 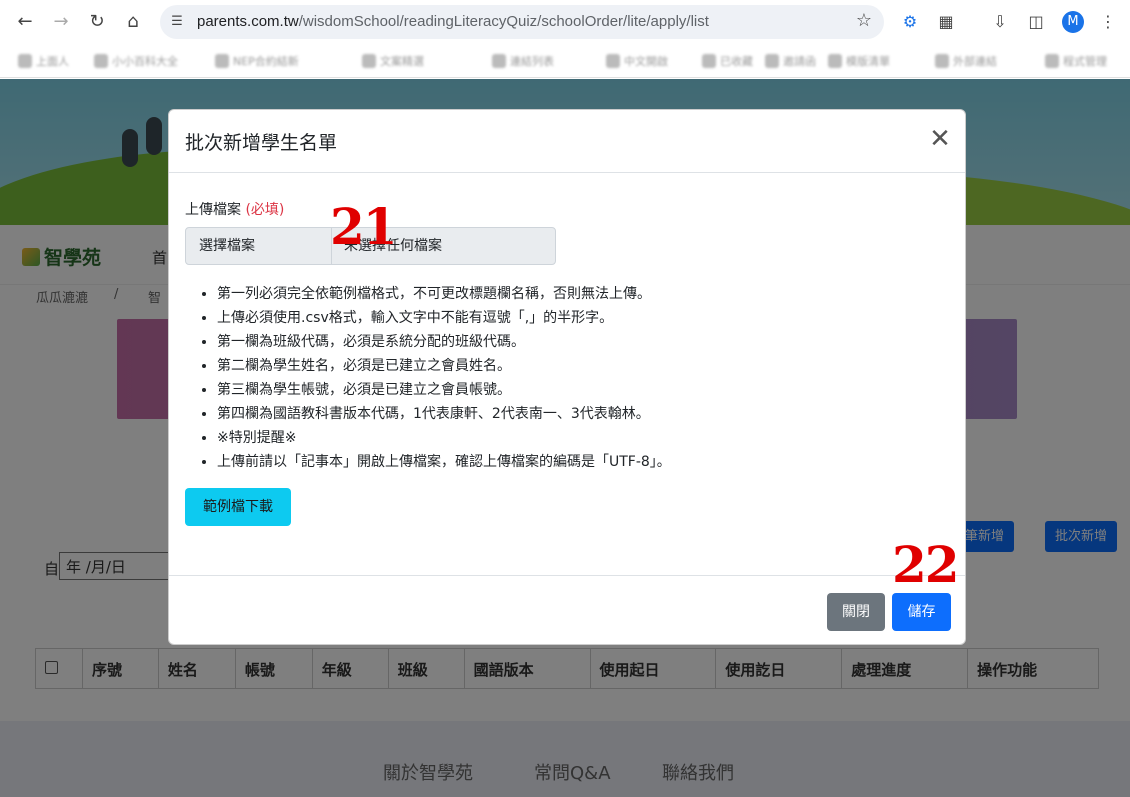 What do you see at coordinates (567, 609) in the screenshot?
I see `modal-footer: 關閉 儲存` at bounding box center [567, 609].